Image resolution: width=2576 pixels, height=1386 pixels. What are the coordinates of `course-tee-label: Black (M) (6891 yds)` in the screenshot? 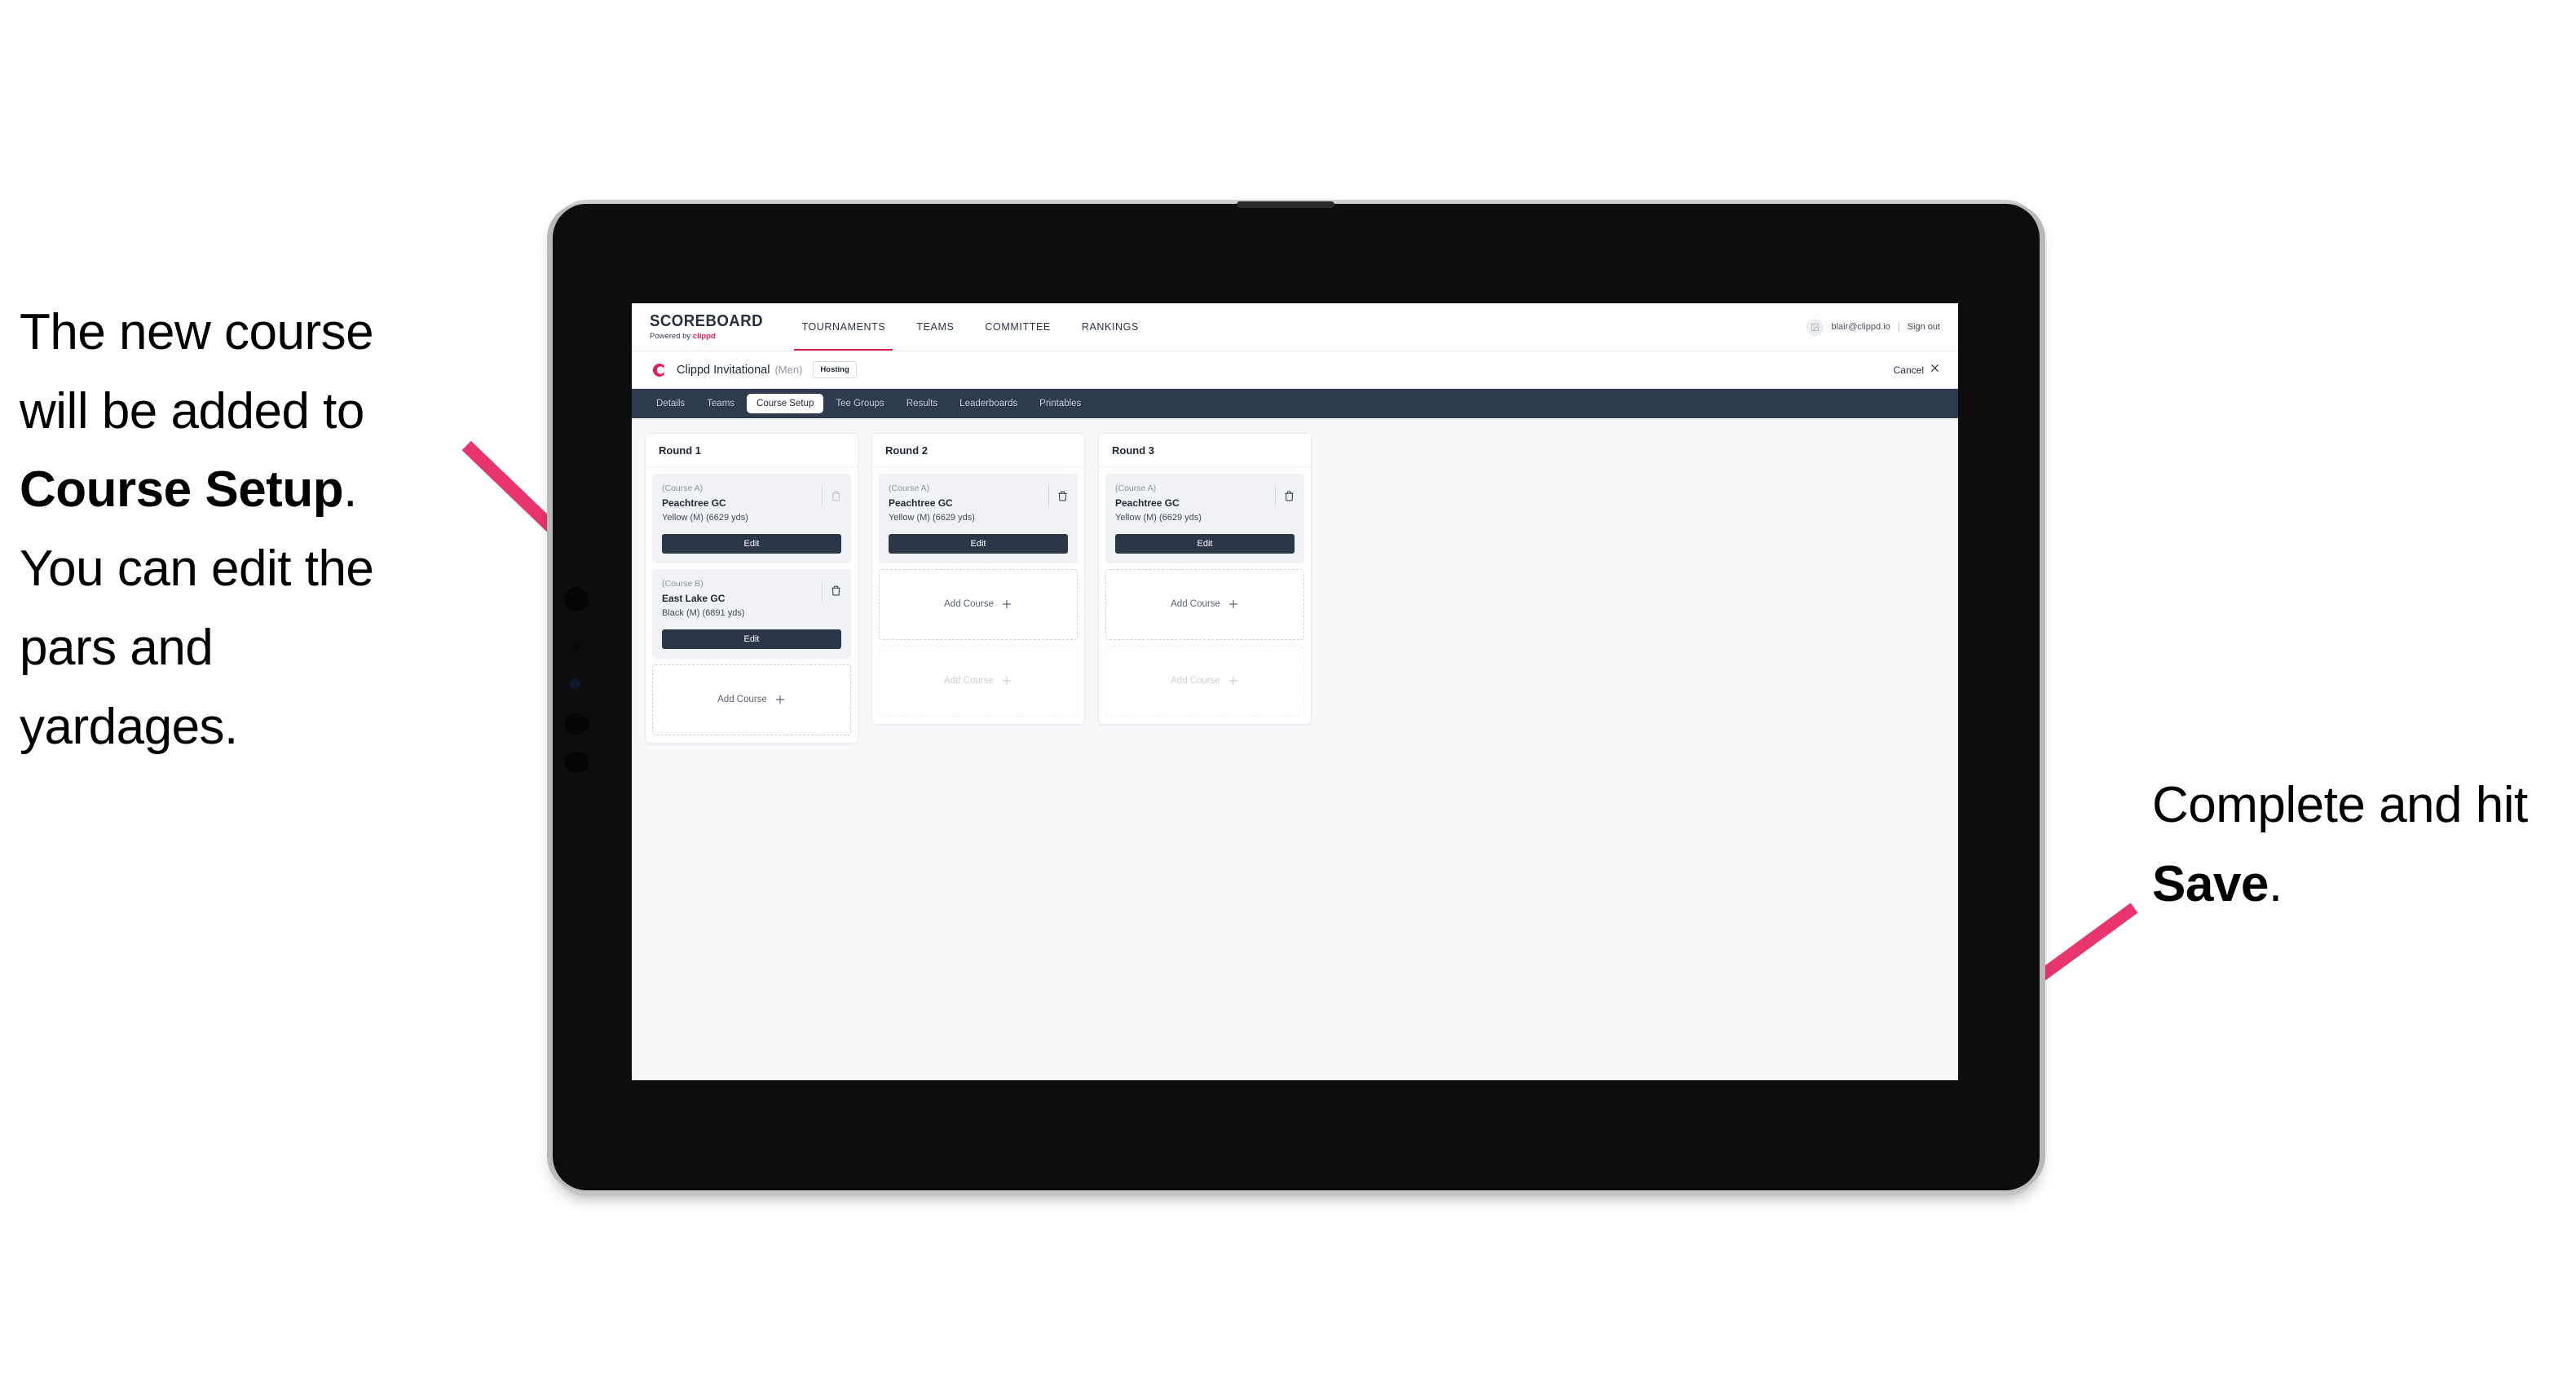 It's located at (703, 613).